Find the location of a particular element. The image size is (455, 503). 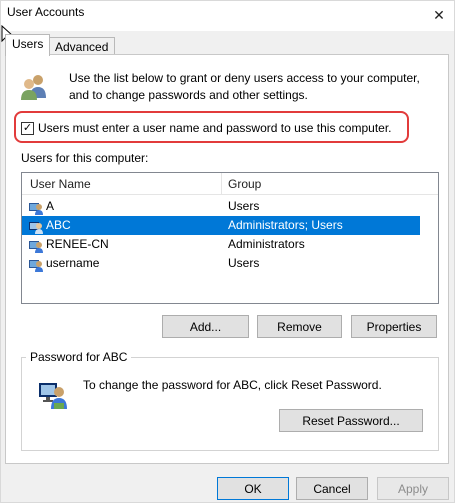

user-name-cell: ABC is located at coordinates (58, 225).